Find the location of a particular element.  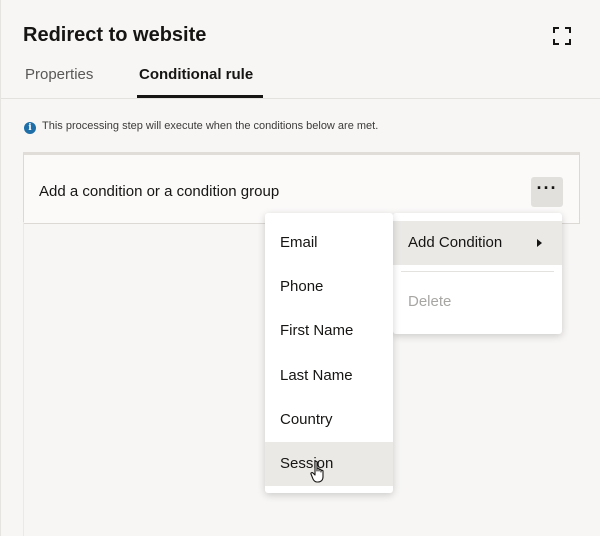

menu-separator is located at coordinates (477, 271).